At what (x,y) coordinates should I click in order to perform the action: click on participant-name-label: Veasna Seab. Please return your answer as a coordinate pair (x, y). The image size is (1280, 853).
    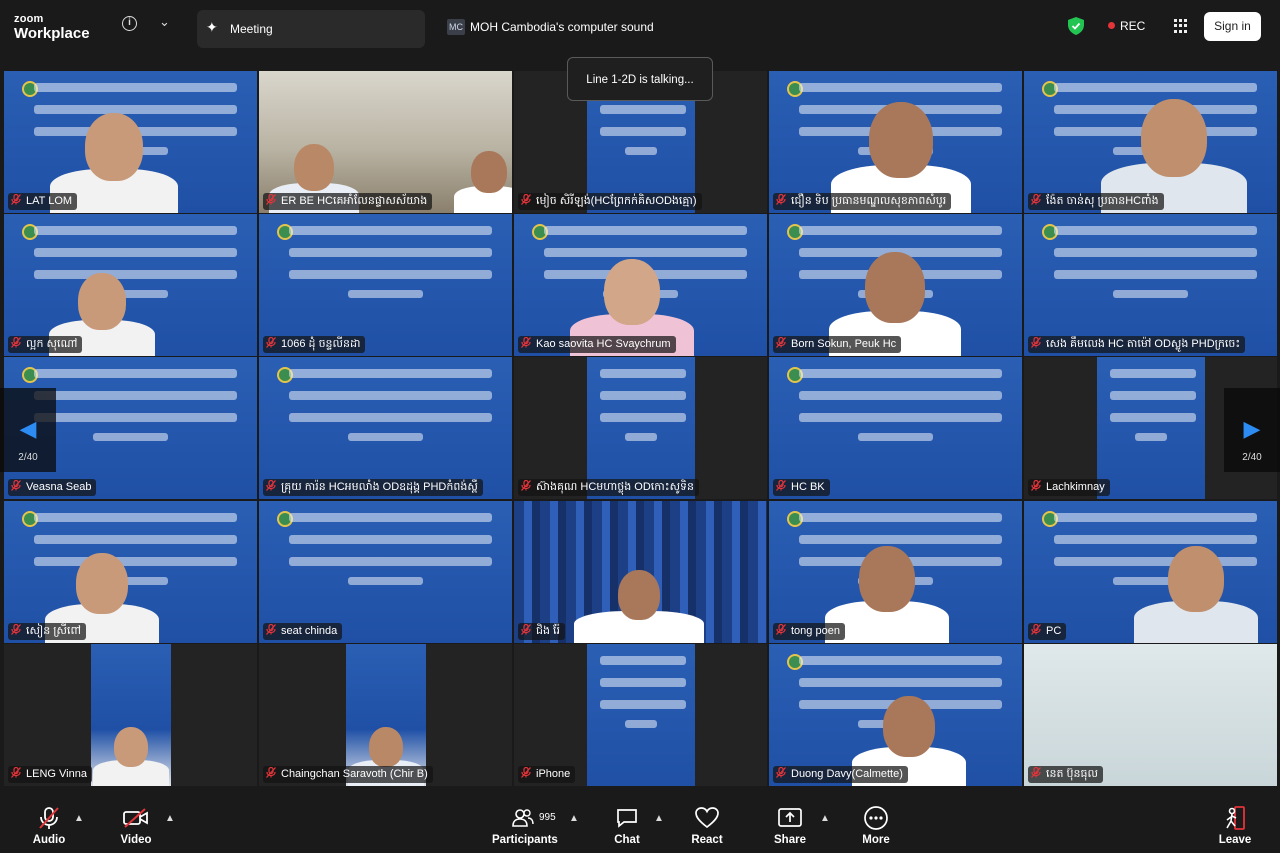
    Looking at the image, I should click on (52, 487).